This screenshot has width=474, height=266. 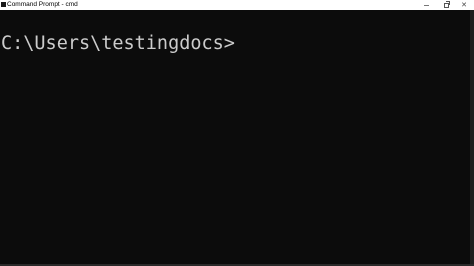 I want to click on minimize-icon, so click(x=426, y=5).